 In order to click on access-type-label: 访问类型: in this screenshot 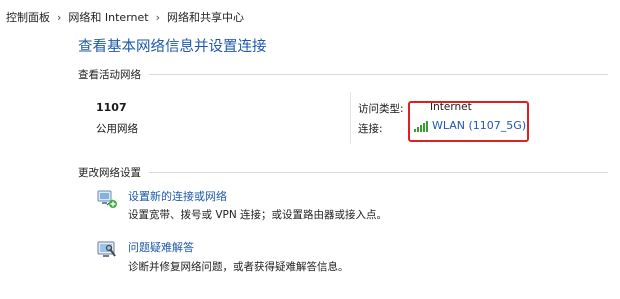, I will do `click(381, 109)`.